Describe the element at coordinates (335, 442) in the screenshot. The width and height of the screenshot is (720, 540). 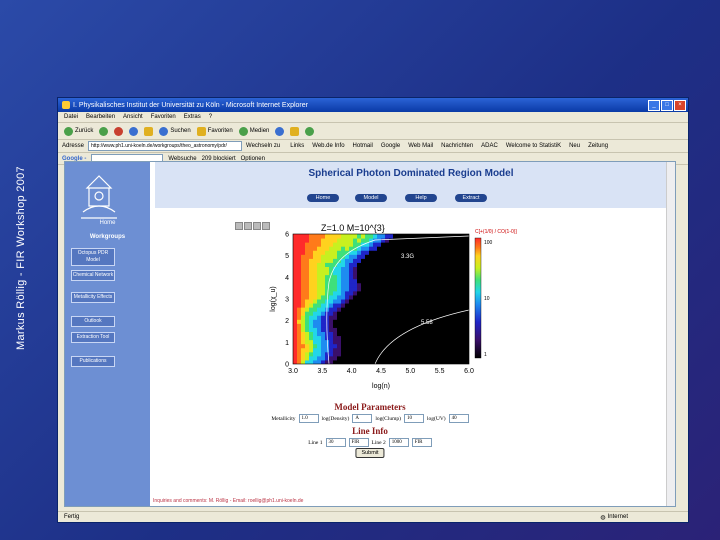
I see `line1-select: 30` at that location.